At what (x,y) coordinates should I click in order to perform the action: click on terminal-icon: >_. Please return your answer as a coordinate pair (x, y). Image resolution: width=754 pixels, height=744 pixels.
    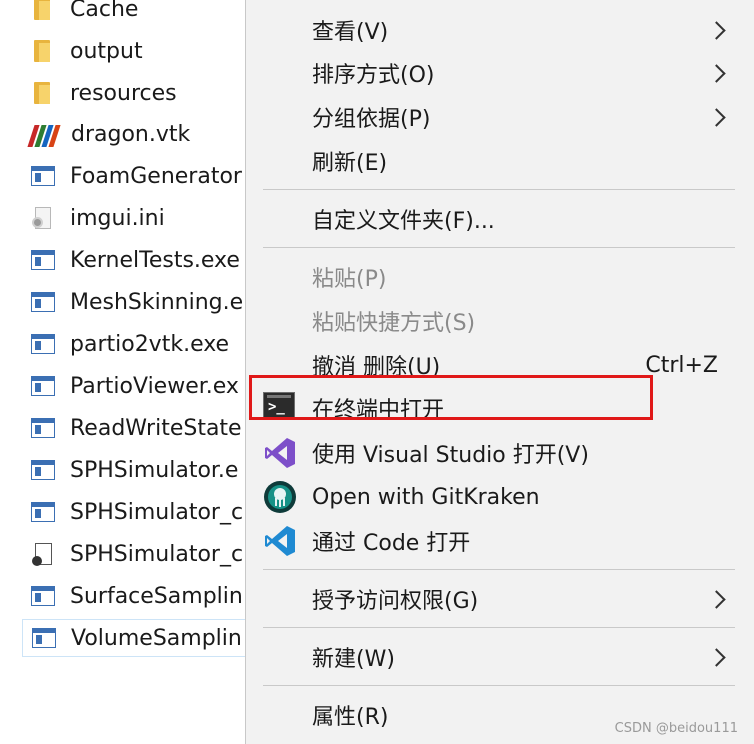
    Looking at the image, I should click on (279, 406).